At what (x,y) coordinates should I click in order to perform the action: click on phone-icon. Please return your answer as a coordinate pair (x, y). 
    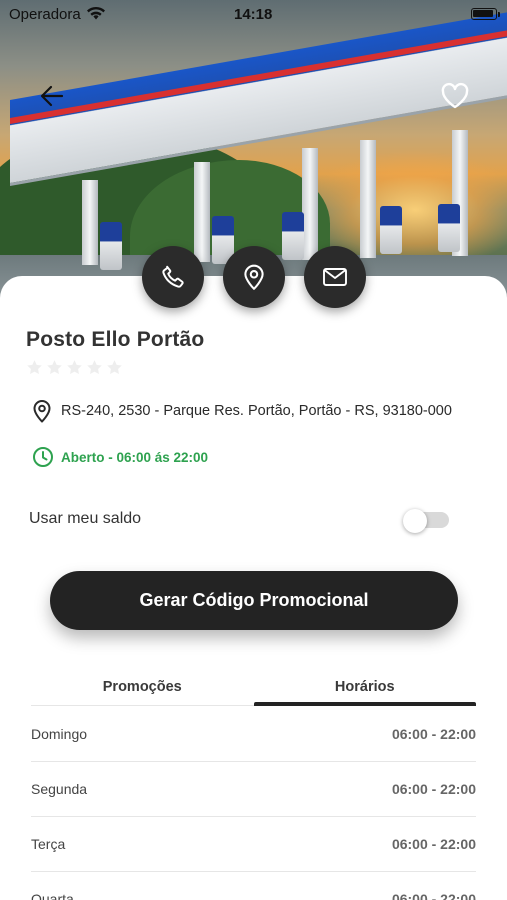
    Looking at the image, I should click on (173, 276).